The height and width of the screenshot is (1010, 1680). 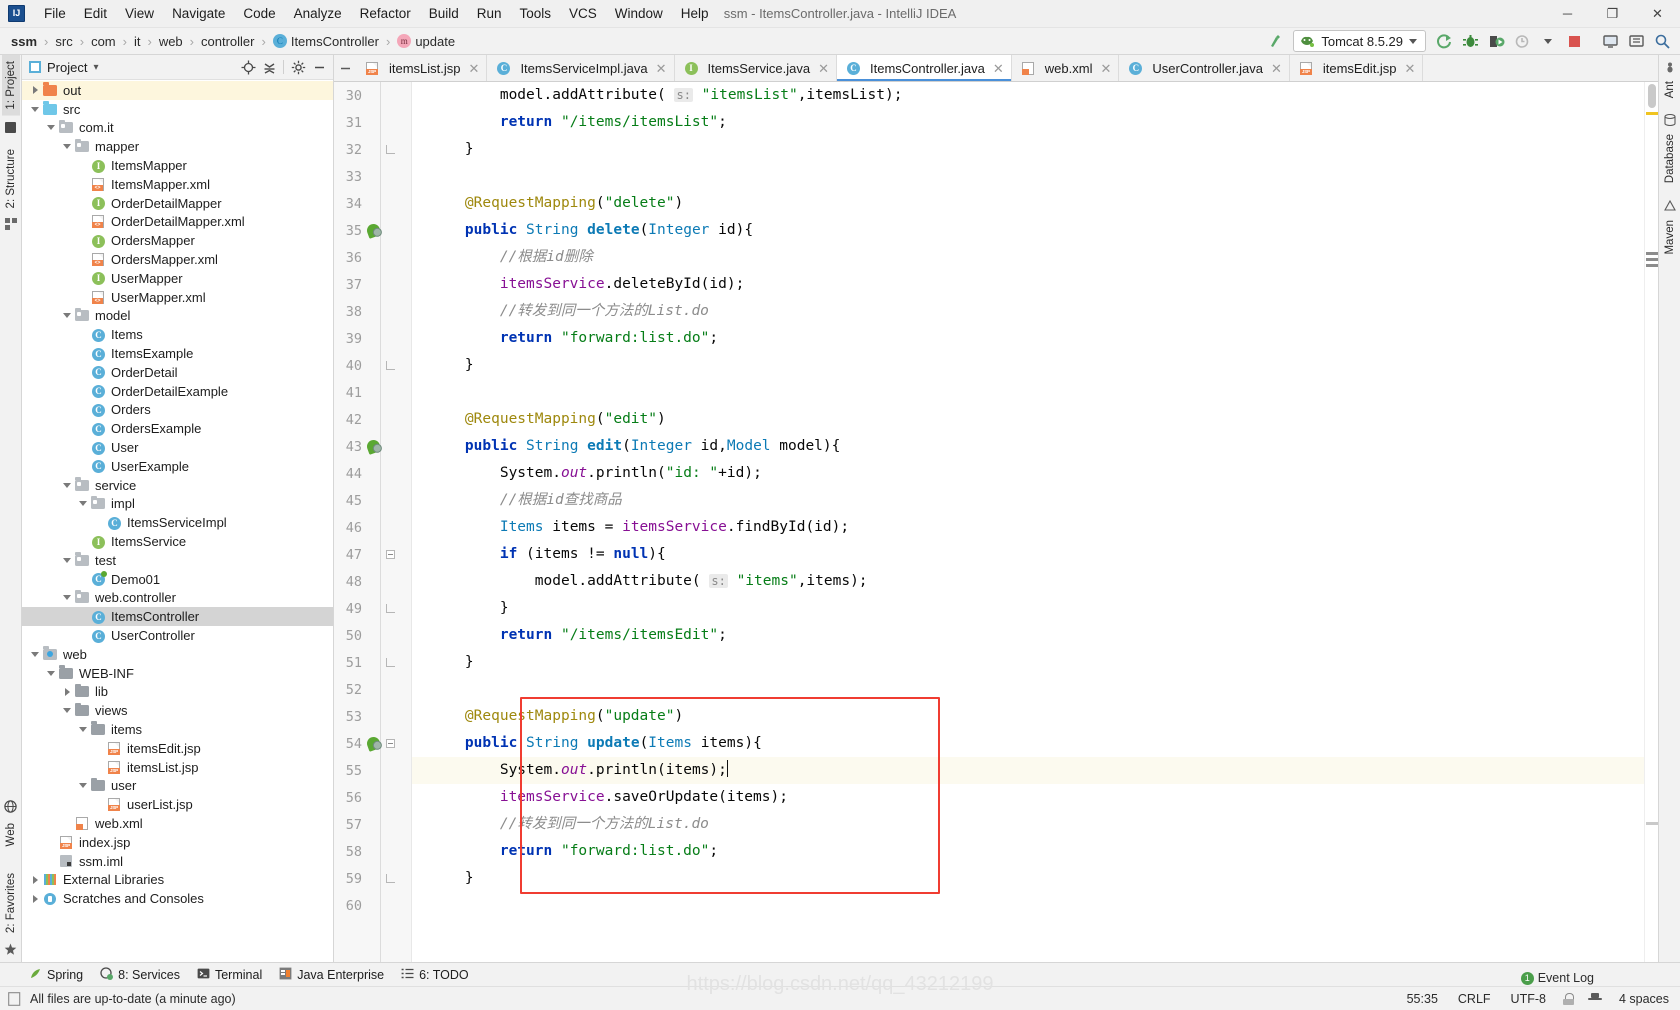 What do you see at coordinates (1522, 41) in the screenshot?
I see `profile-icon` at bounding box center [1522, 41].